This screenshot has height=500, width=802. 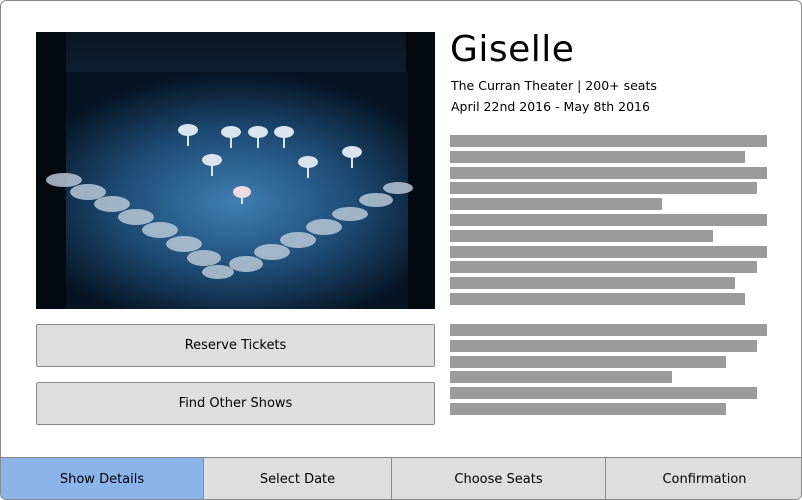 What do you see at coordinates (235, 345) in the screenshot?
I see `reserve-tickets-button: Reserve Tickets` at bounding box center [235, 345].